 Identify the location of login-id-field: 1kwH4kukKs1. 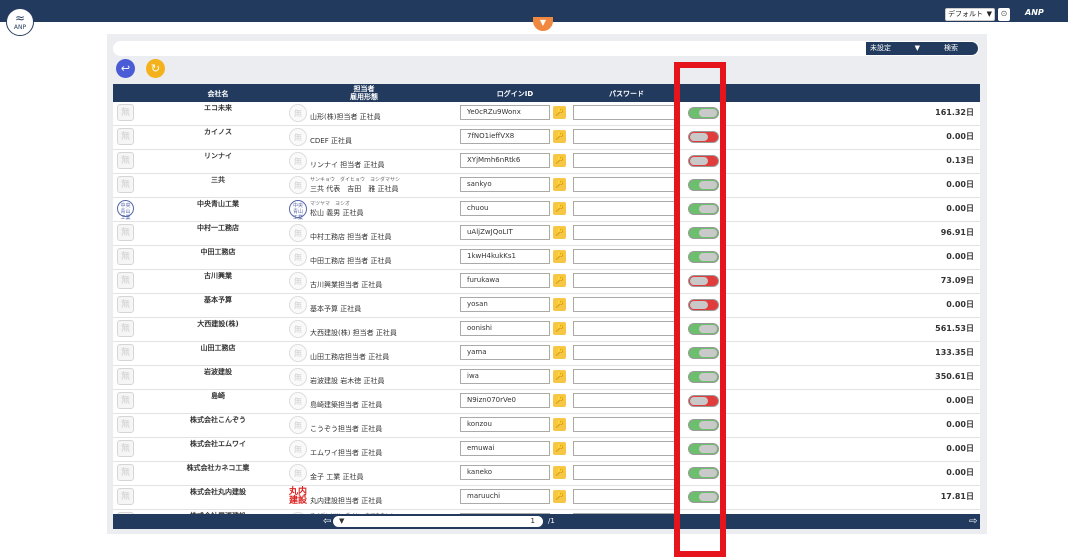
(505, 256).